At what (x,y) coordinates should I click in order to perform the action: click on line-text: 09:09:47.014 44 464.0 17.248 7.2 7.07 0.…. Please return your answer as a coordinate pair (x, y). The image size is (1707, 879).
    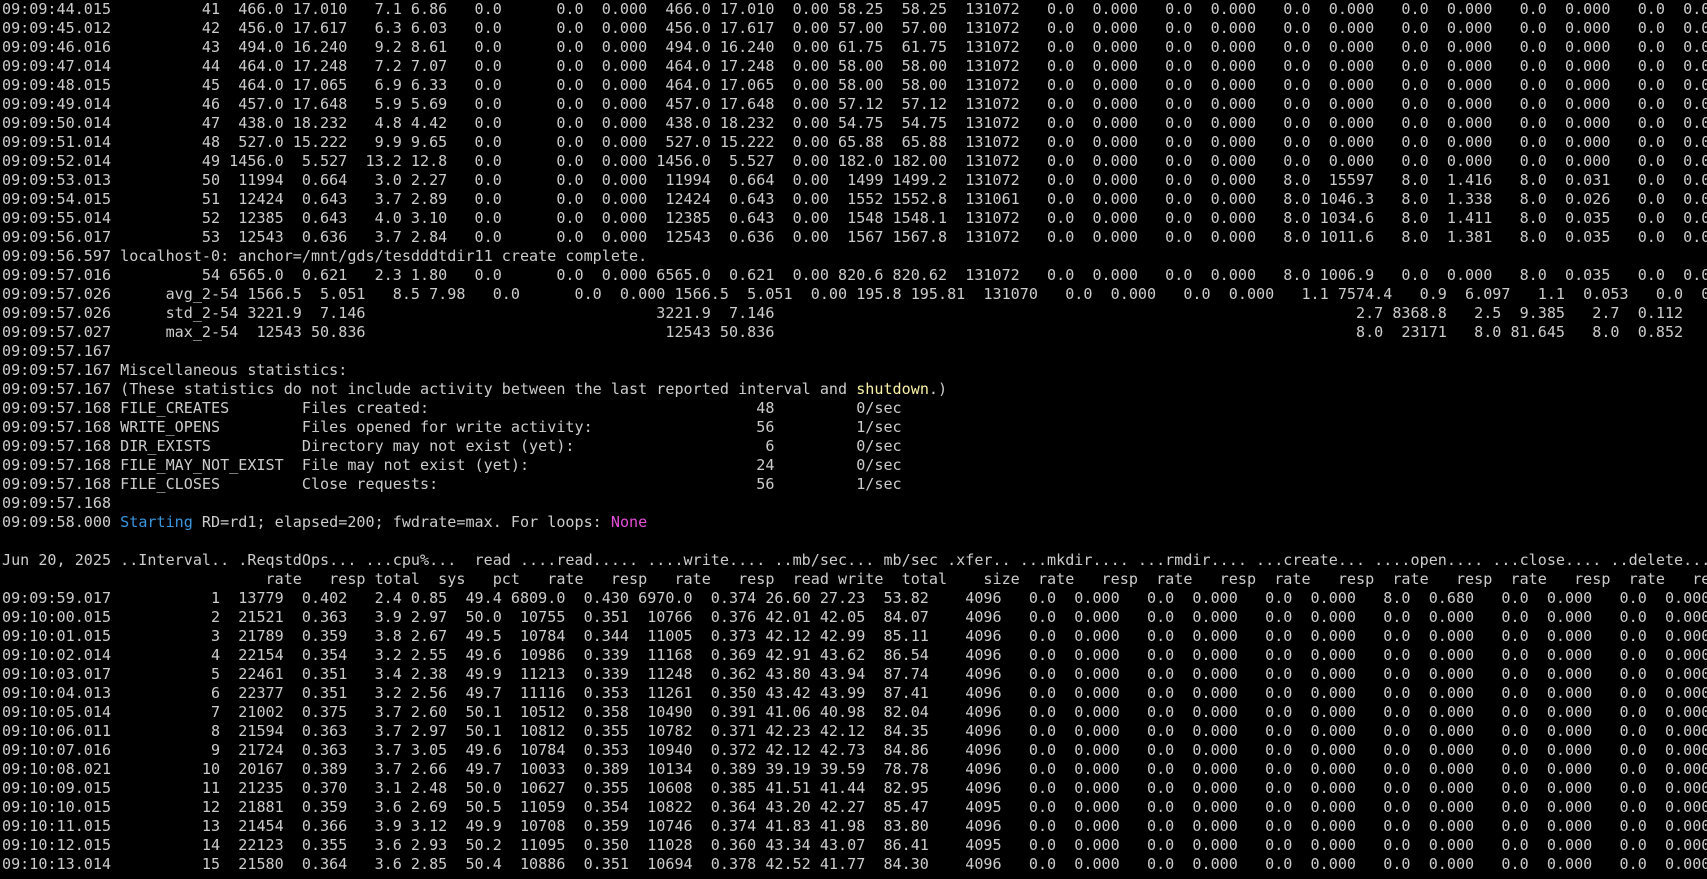
    Looking at the image, I should click on (854, 66).